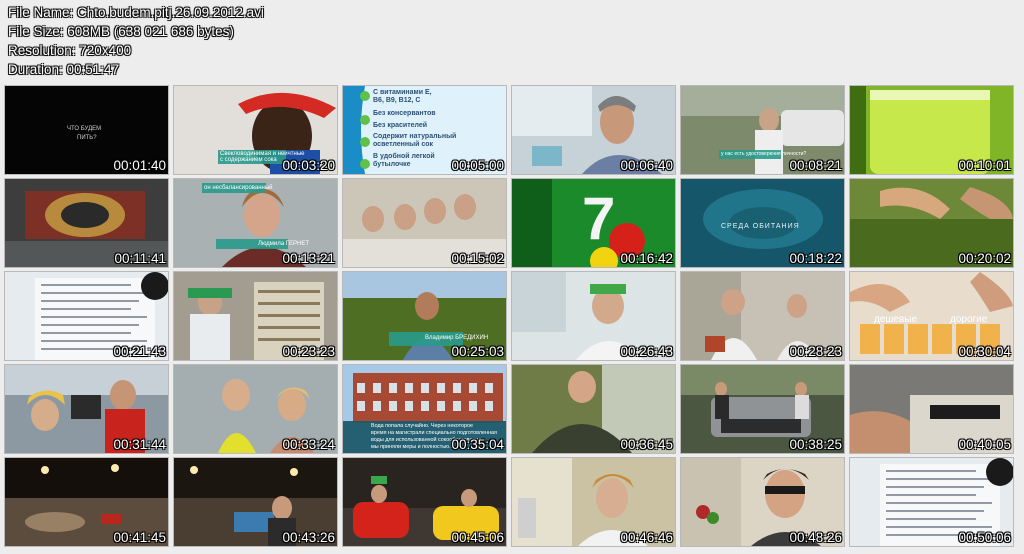 The height and width of the screenshot is (554, 1024). I want to click on video-thumbnail: ЧТО БУДЕМ ПИТЬ? 00:01:40, so click(86, 130).